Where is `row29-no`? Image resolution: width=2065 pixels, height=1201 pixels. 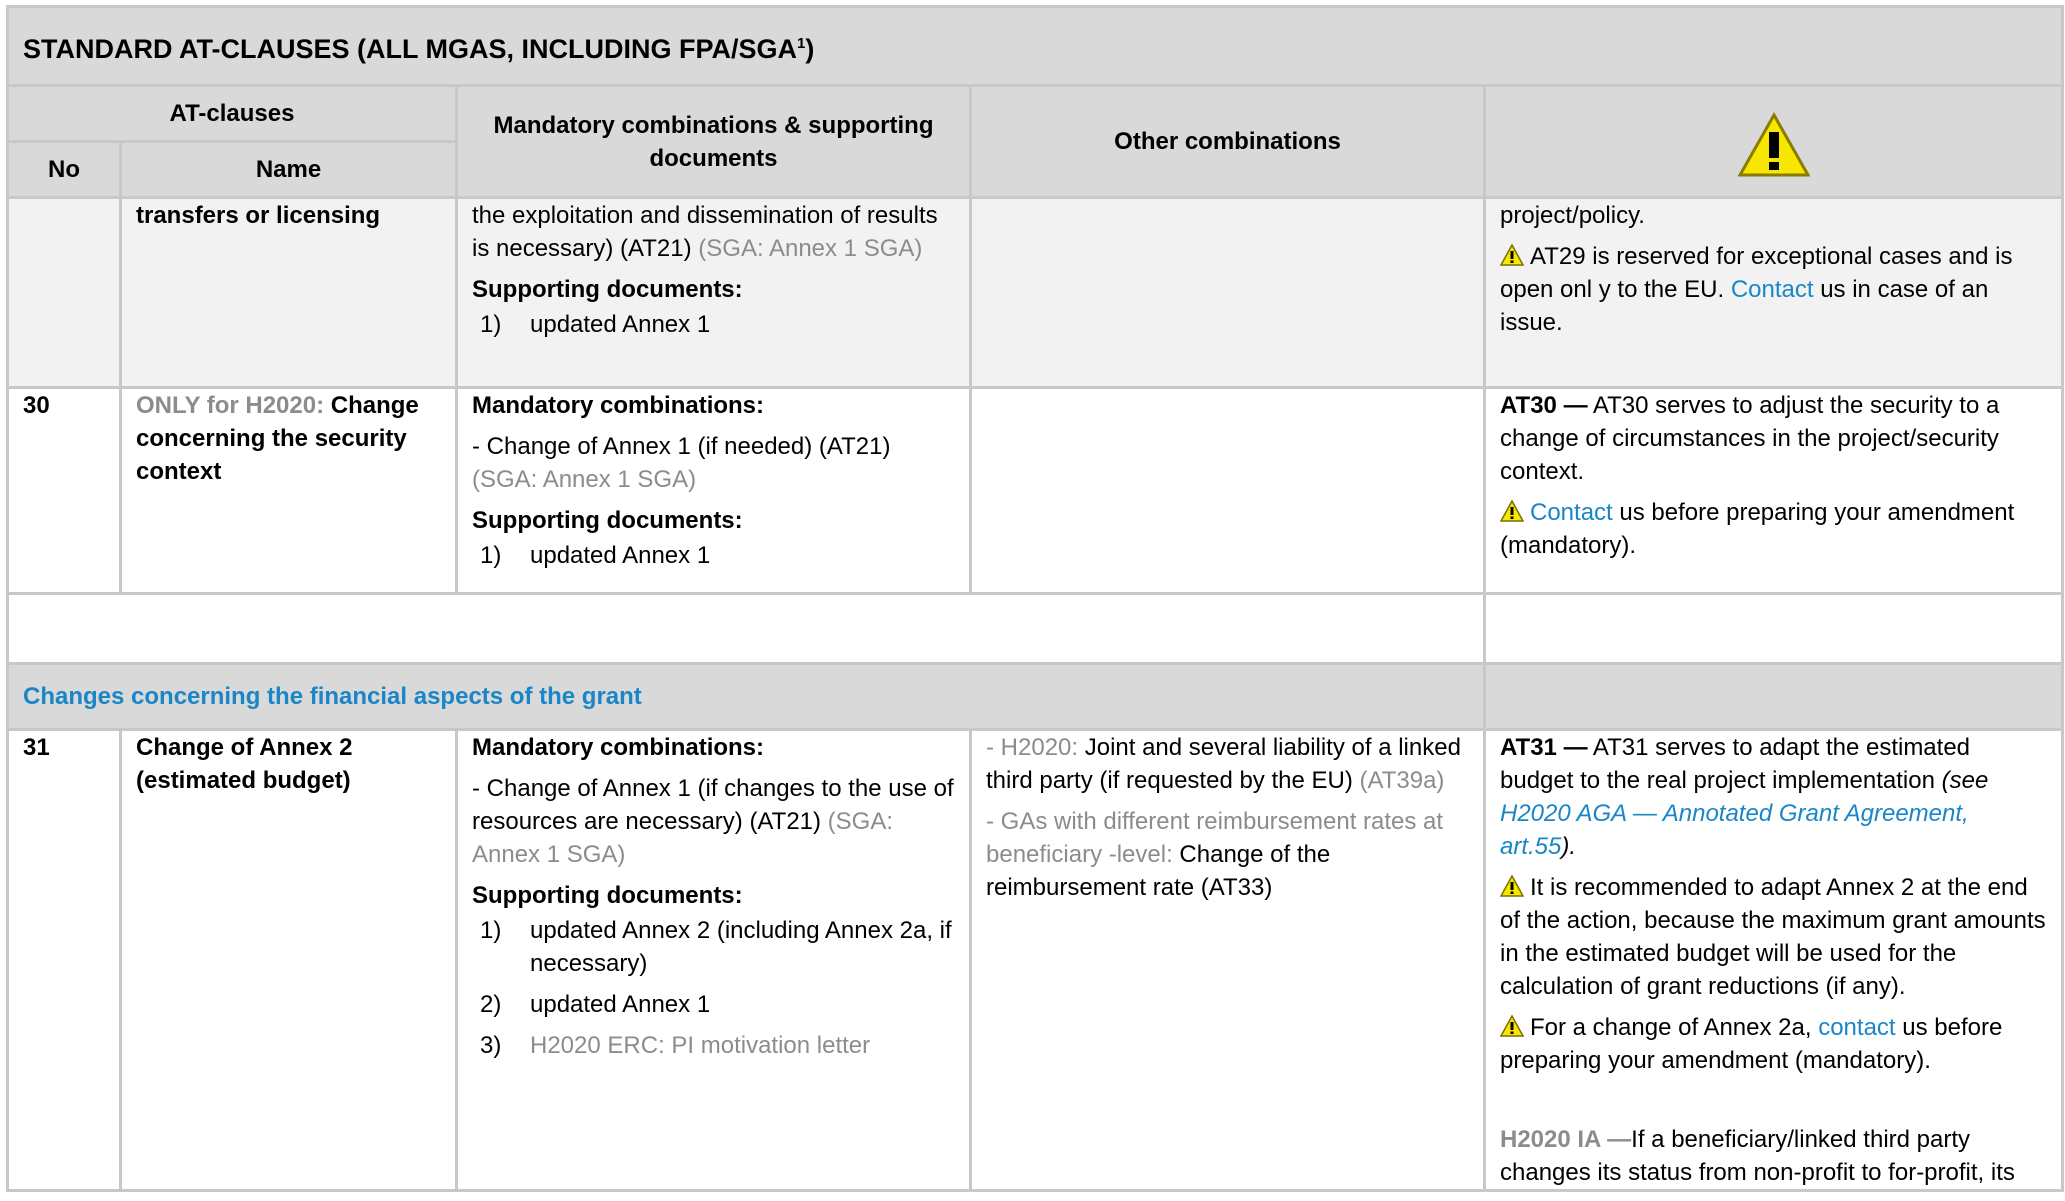 row29-no is located at coordinates (64, 292).